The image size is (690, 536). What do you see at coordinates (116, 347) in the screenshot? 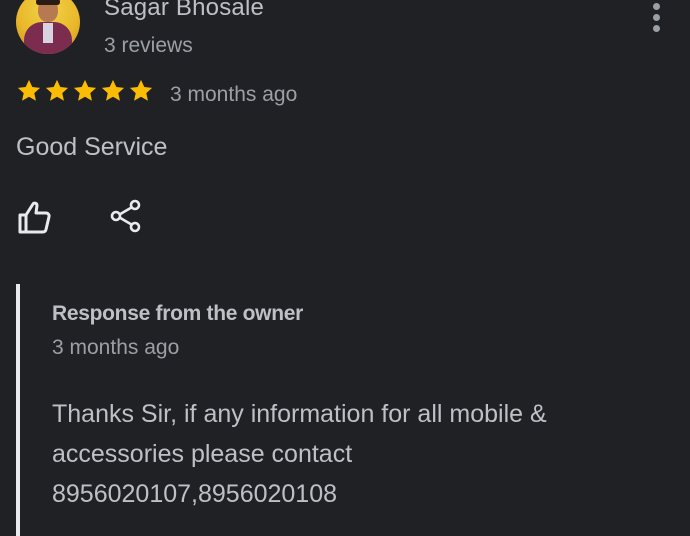
I see `owner-response-time: 3 months ago` at bounding box center [116, 347].